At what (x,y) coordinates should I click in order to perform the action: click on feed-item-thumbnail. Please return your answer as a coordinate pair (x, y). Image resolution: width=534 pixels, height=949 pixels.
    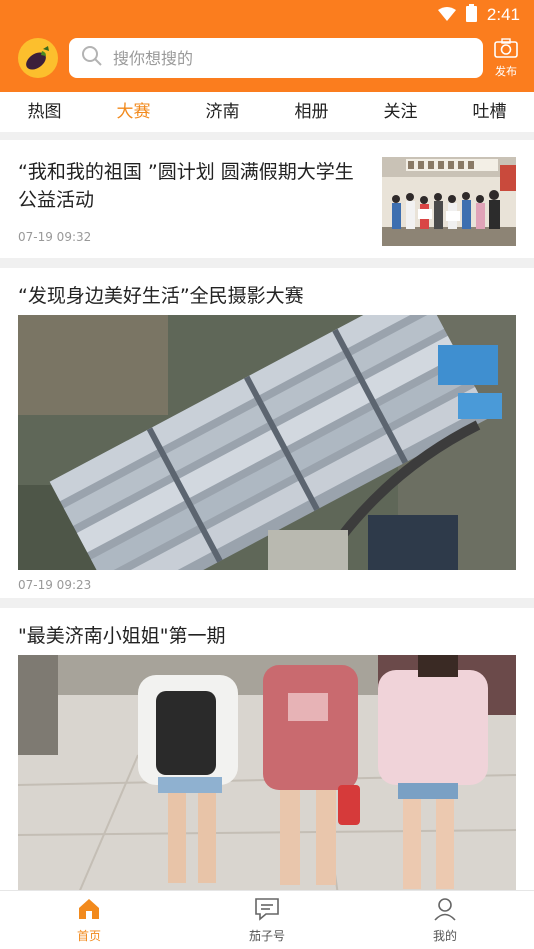
    Looking at the image, I should click on (449, 201).